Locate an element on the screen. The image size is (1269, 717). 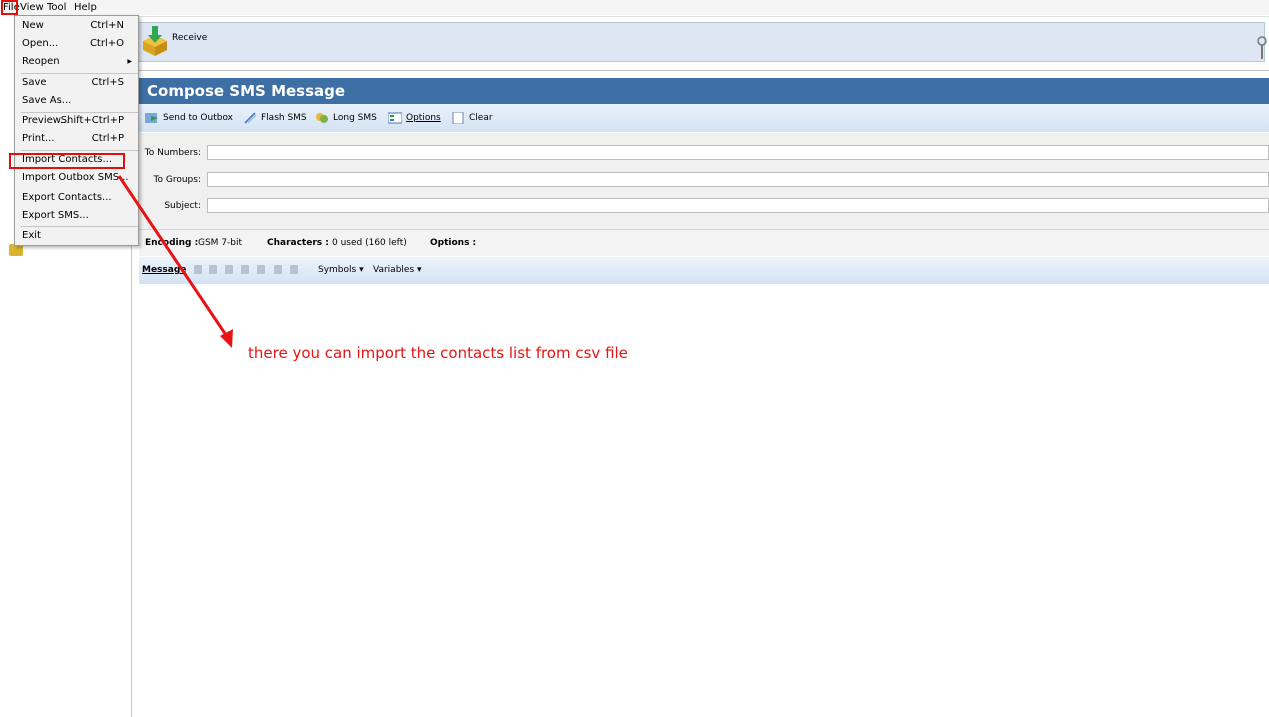
menu-item-label: Reopen is located at coordinates (41, 61).